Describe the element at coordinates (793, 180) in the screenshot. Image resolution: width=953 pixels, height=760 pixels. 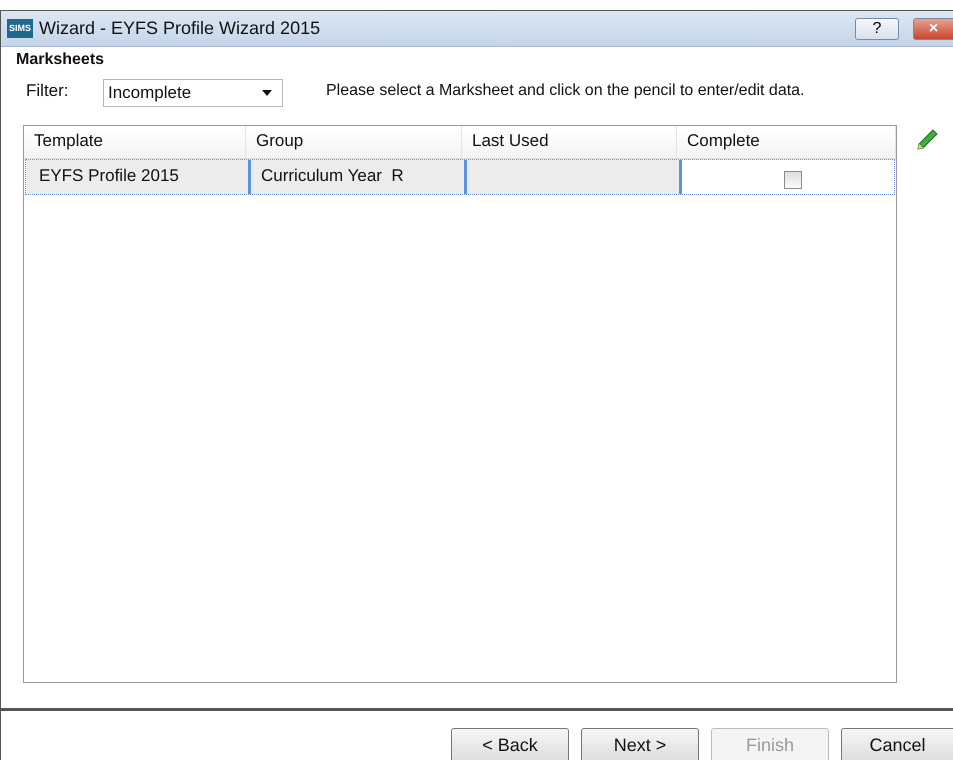
I see `complete-checkbox` at that location.